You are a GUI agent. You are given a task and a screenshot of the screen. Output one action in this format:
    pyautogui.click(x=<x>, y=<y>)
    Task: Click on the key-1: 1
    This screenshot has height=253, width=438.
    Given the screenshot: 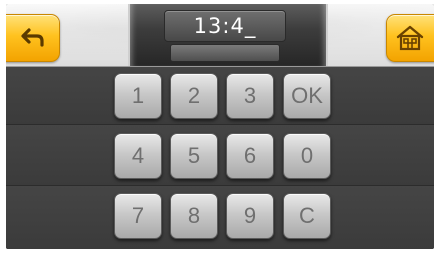 What is the action you would take?
    pyautogui.click(x=138, y=96)
    